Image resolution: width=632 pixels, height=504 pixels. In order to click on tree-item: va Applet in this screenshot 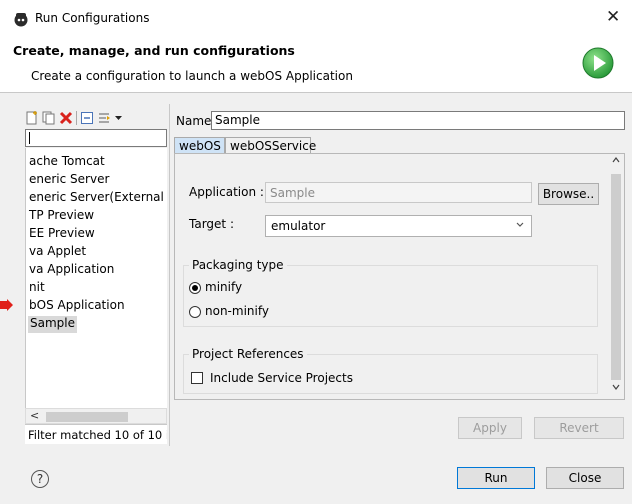, I will do `click(57, 252)`.